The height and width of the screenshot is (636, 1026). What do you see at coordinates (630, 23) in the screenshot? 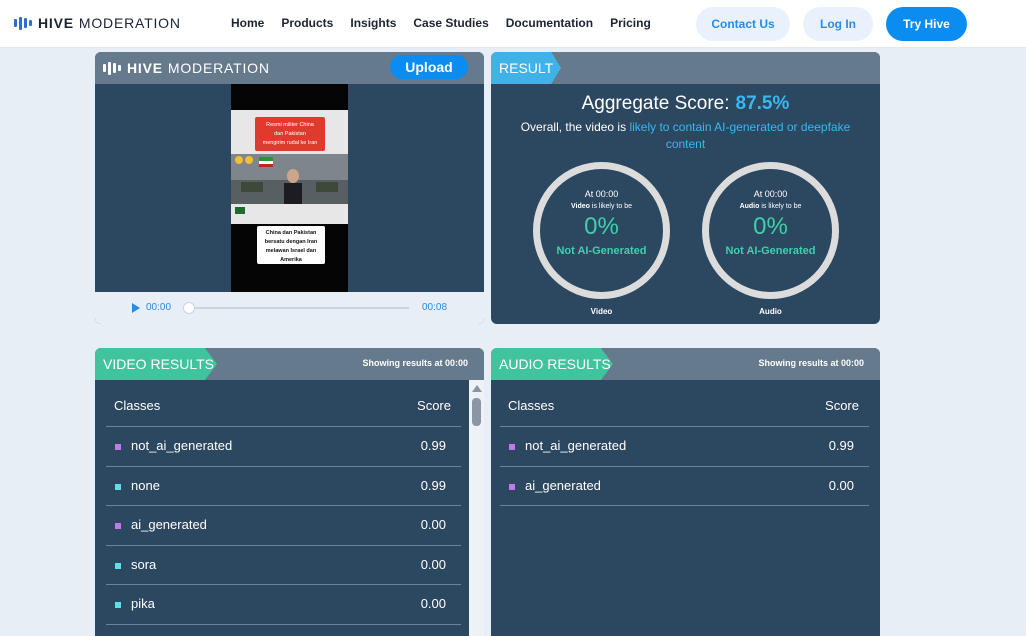
I see `nav-link-pricing: Pricing` at bounding box center [630, 23].